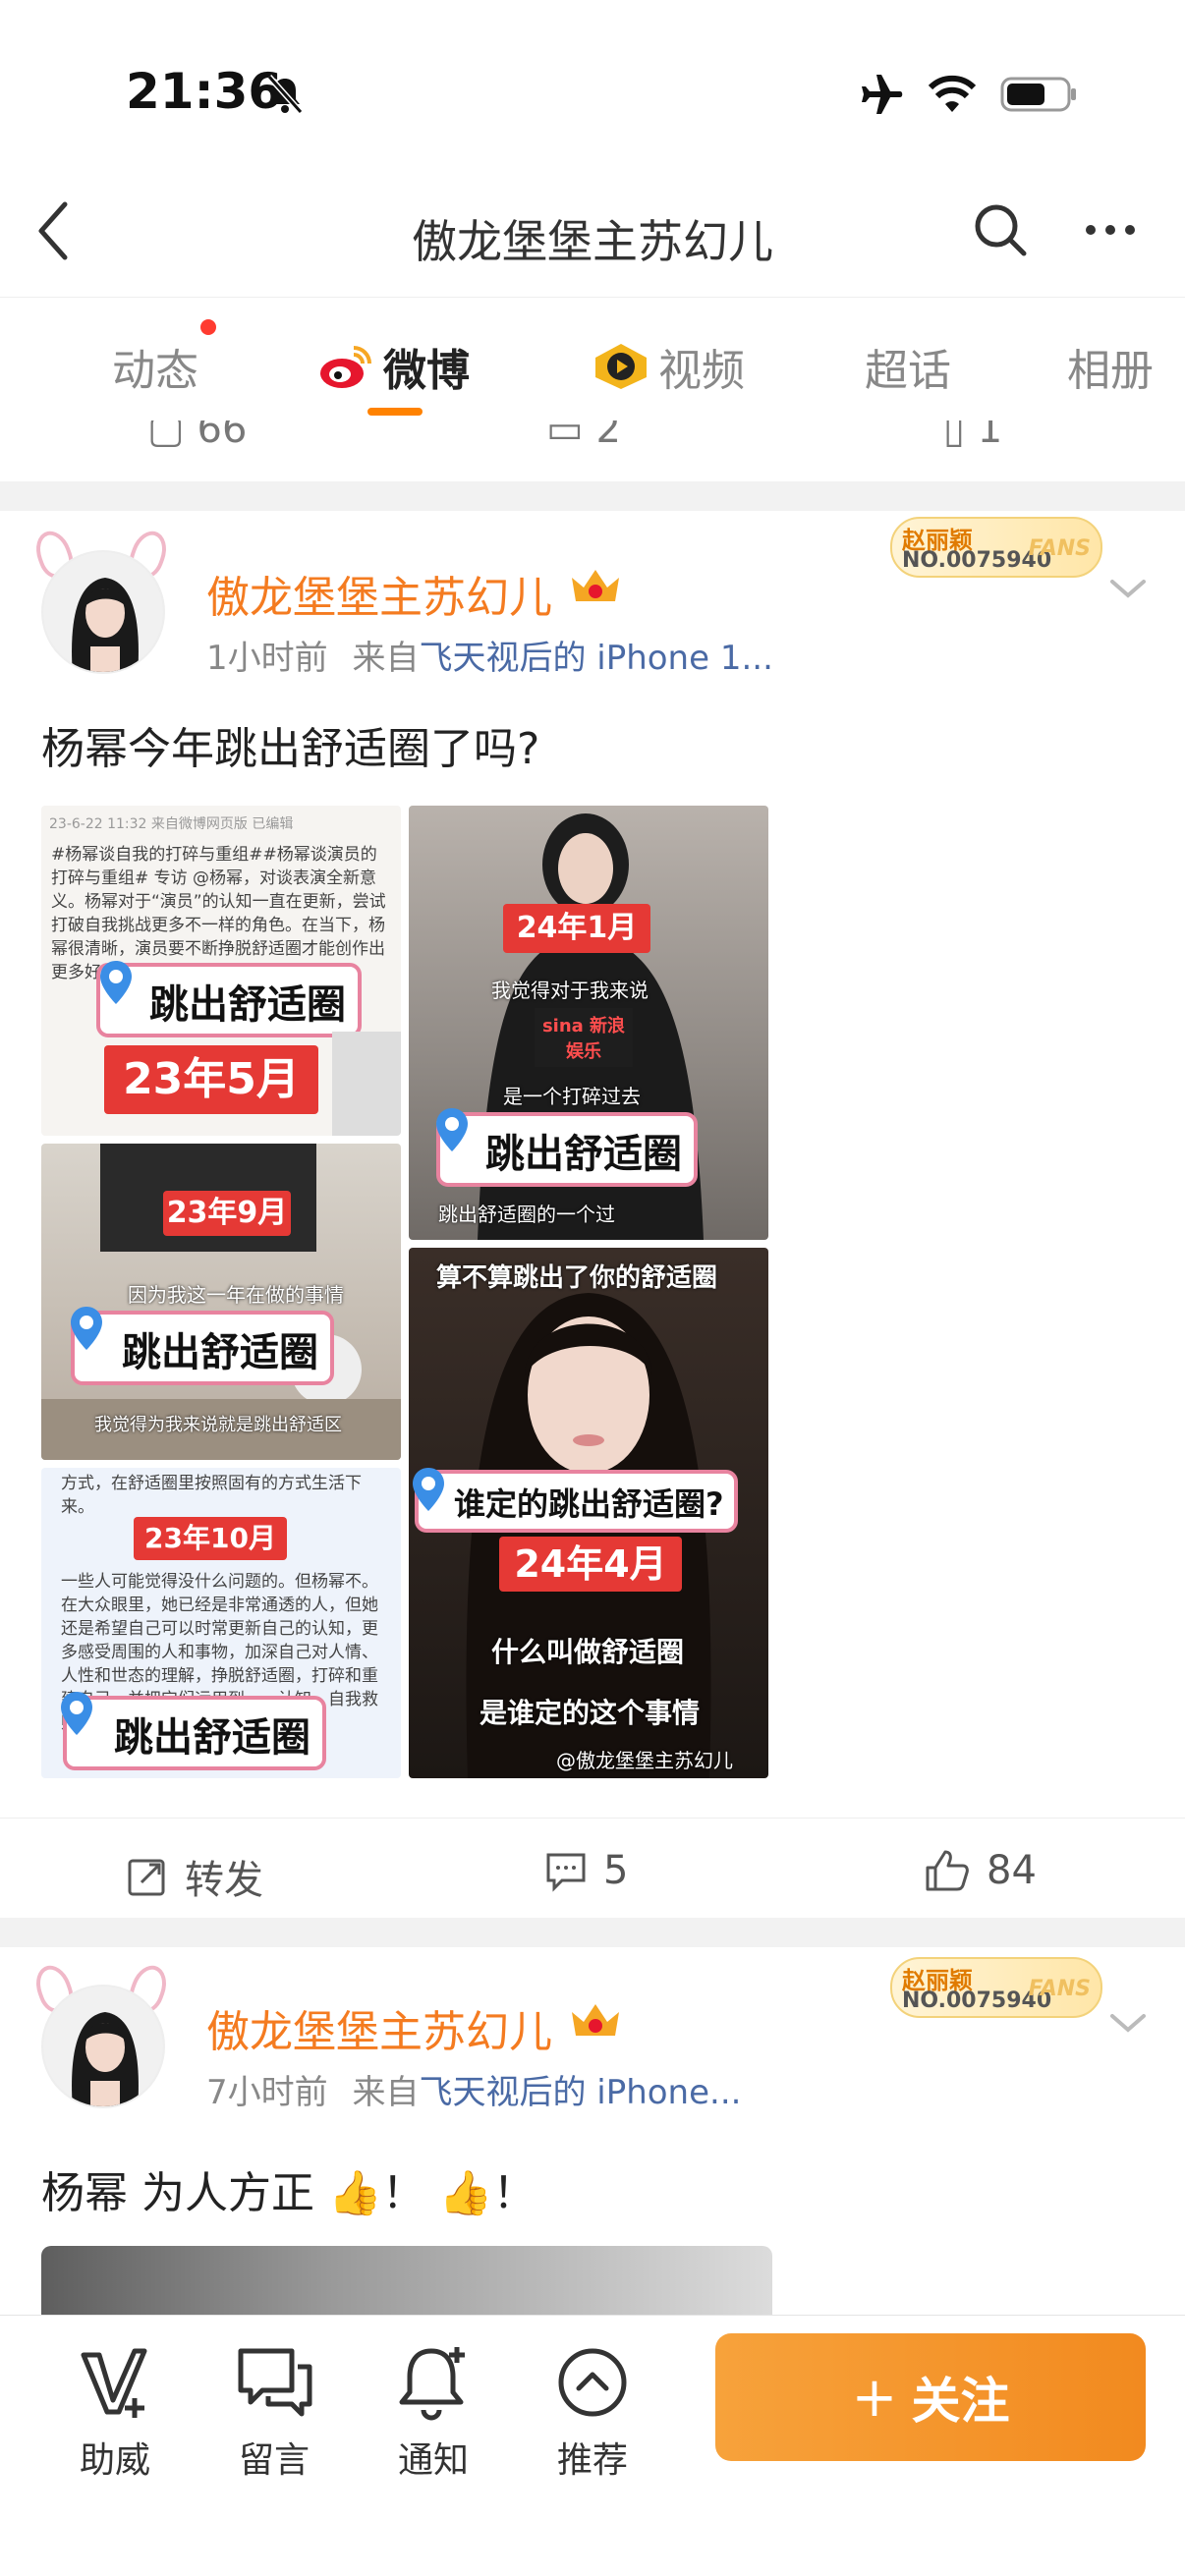 The height and width of the screenshot is (2576, 1185). I want to click on video-caption: 是谁定的这个事情, so click(591, 1713).